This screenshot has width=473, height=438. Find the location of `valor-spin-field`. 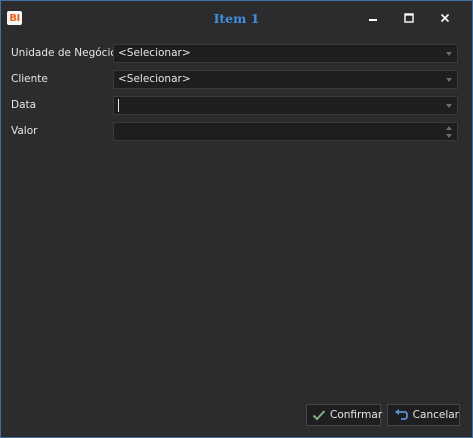

valor-spin-field is located at coordinates (285, 131).